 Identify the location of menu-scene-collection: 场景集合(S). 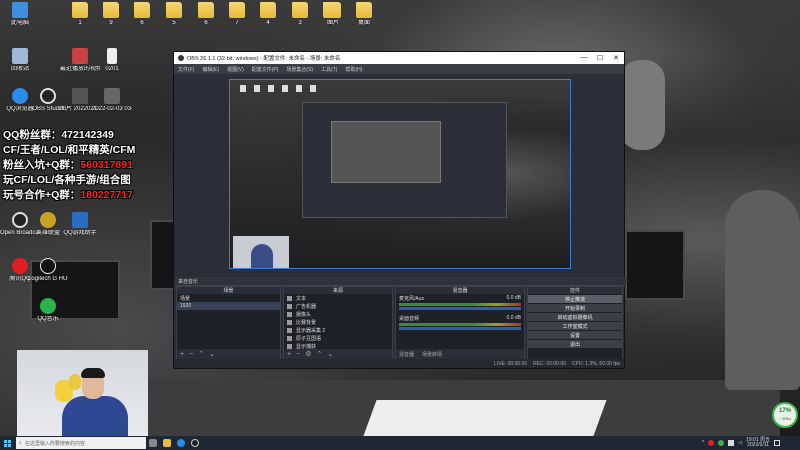
(299, 69).